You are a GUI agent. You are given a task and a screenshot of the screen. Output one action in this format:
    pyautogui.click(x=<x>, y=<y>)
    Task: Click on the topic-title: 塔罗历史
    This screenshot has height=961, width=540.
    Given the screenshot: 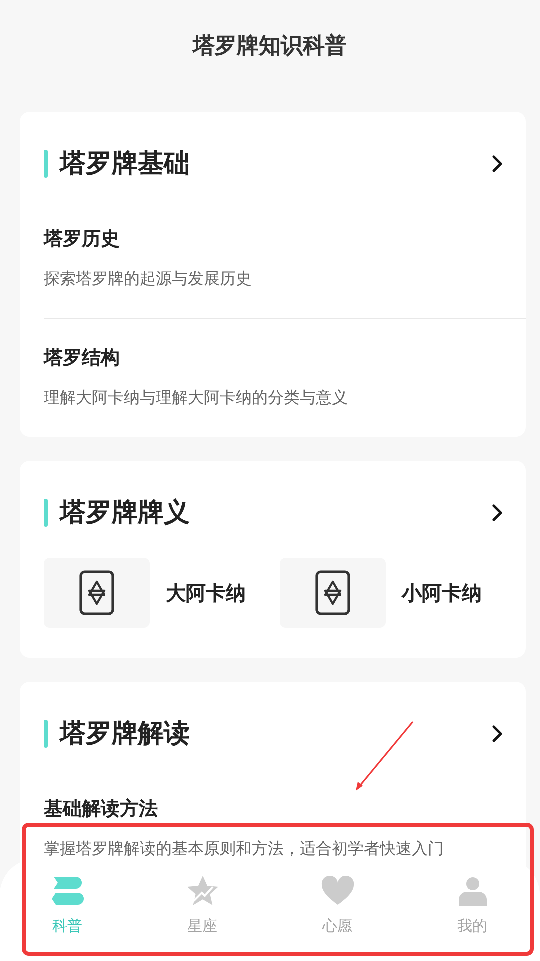 What is the action you would take?
    pyautogui.click(x=285, y=239)
    